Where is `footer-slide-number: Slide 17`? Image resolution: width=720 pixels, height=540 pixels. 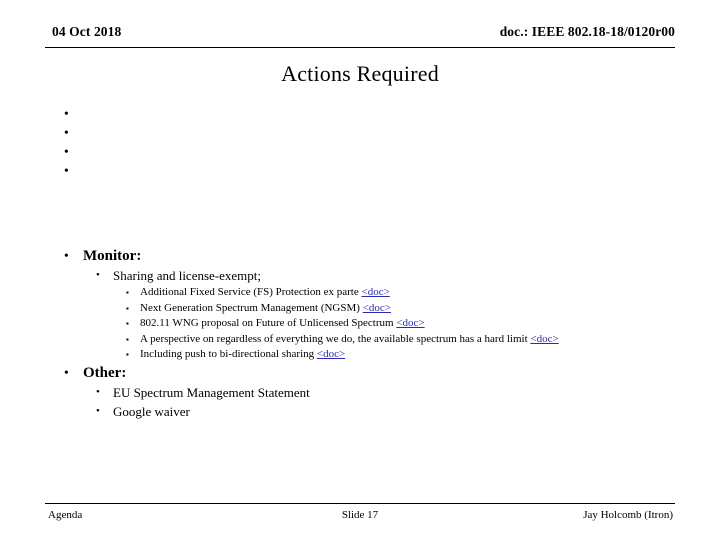
footer-slide-number: Slide 17 is located at coordinates (360, 515).